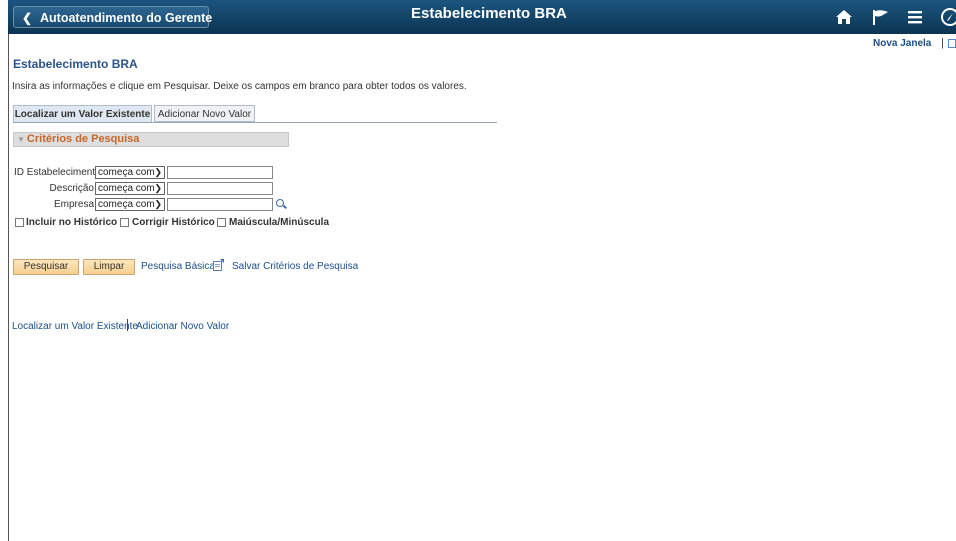 Image resolution: width=956 pixels, height=541 pixels. Describe the element at coordinates (71, 188) in the screenshot. I see `field-label-description: Descrição` at that location.